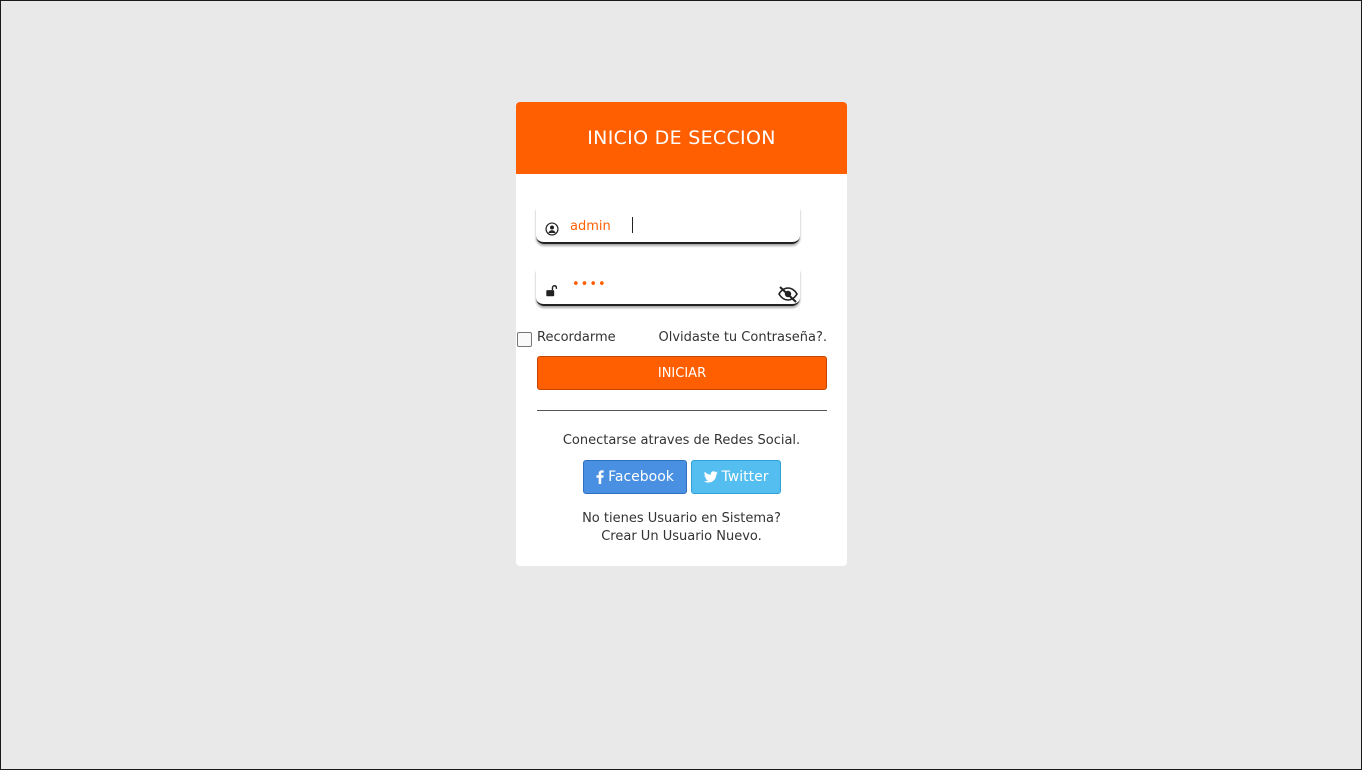 This screenshot has height=770, width=1362. Describe the element at coordinates (524, 339) in the screenshot. I see `remember-checkbox` at that location.